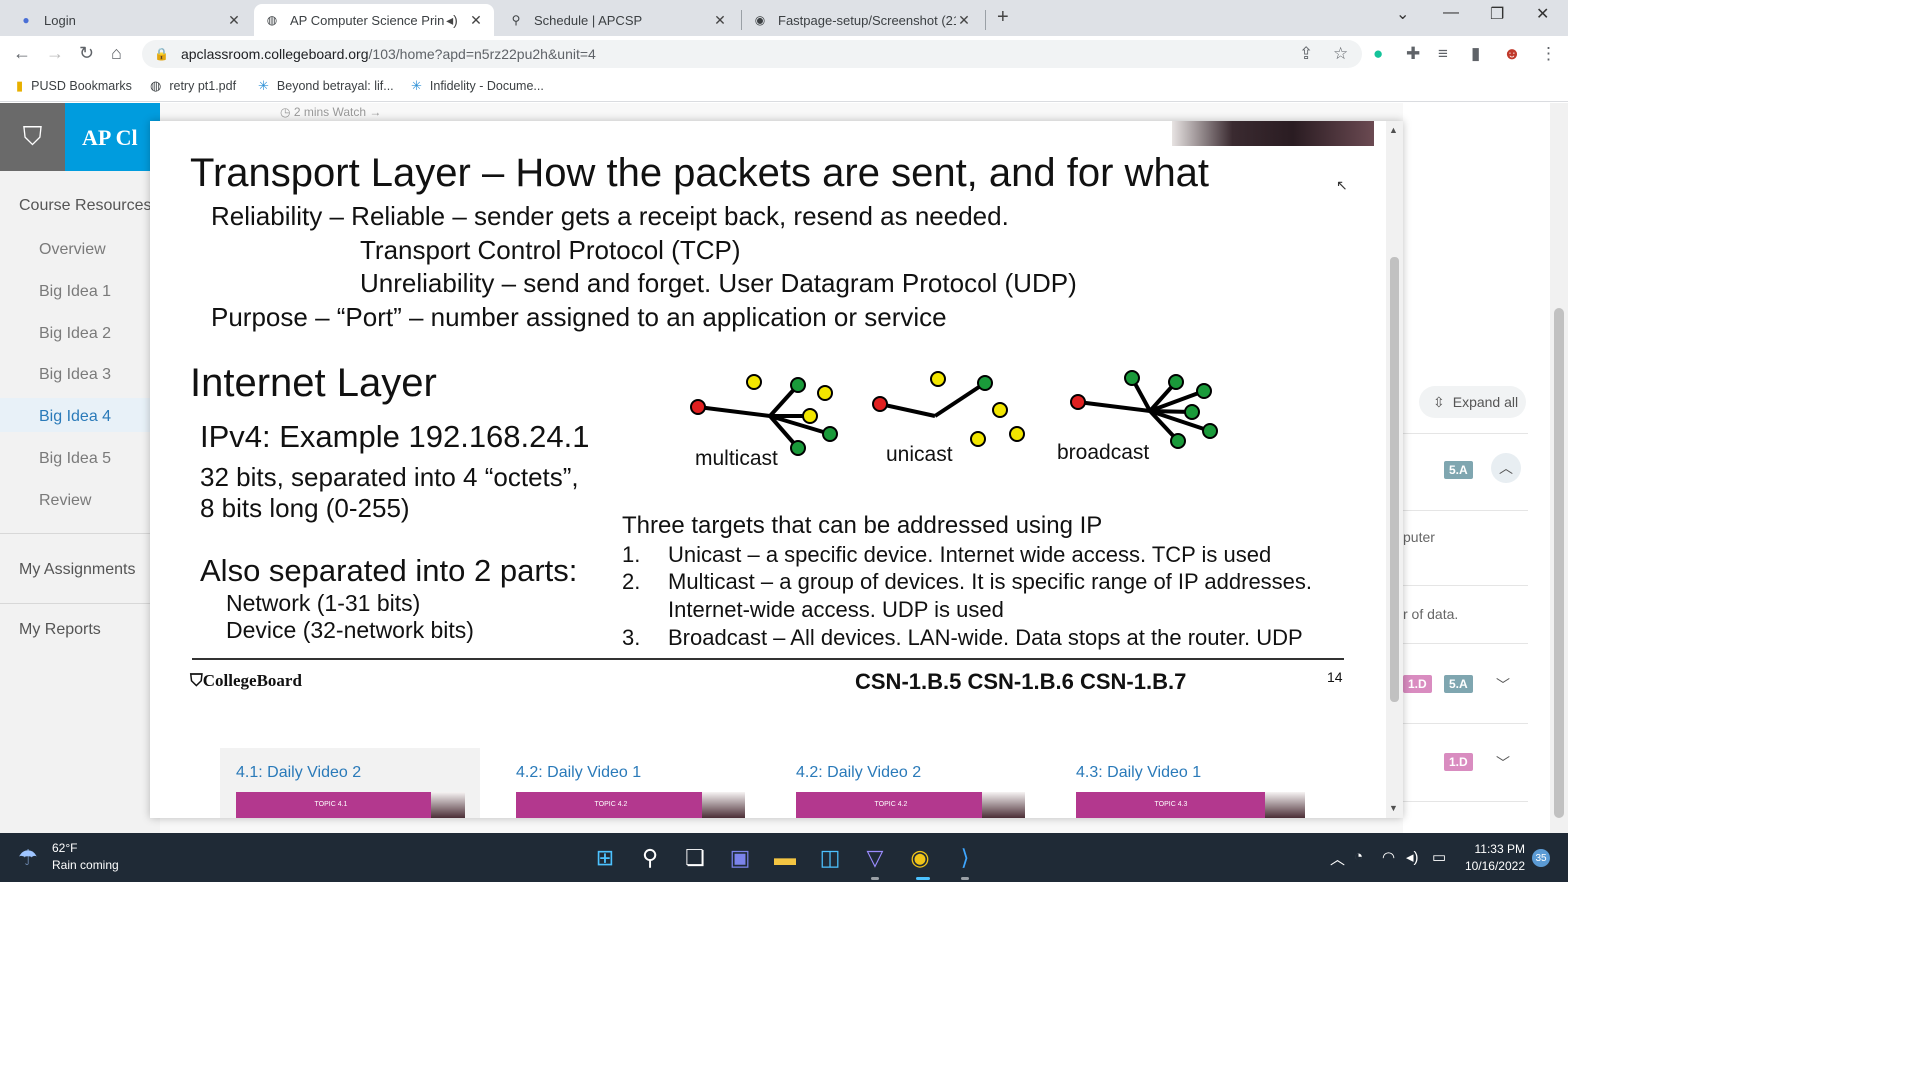 The width and height of the screenshot is (1920, 1080). I want to click on expand-all-button: ⇳ Expand all, so click(1472, 402).